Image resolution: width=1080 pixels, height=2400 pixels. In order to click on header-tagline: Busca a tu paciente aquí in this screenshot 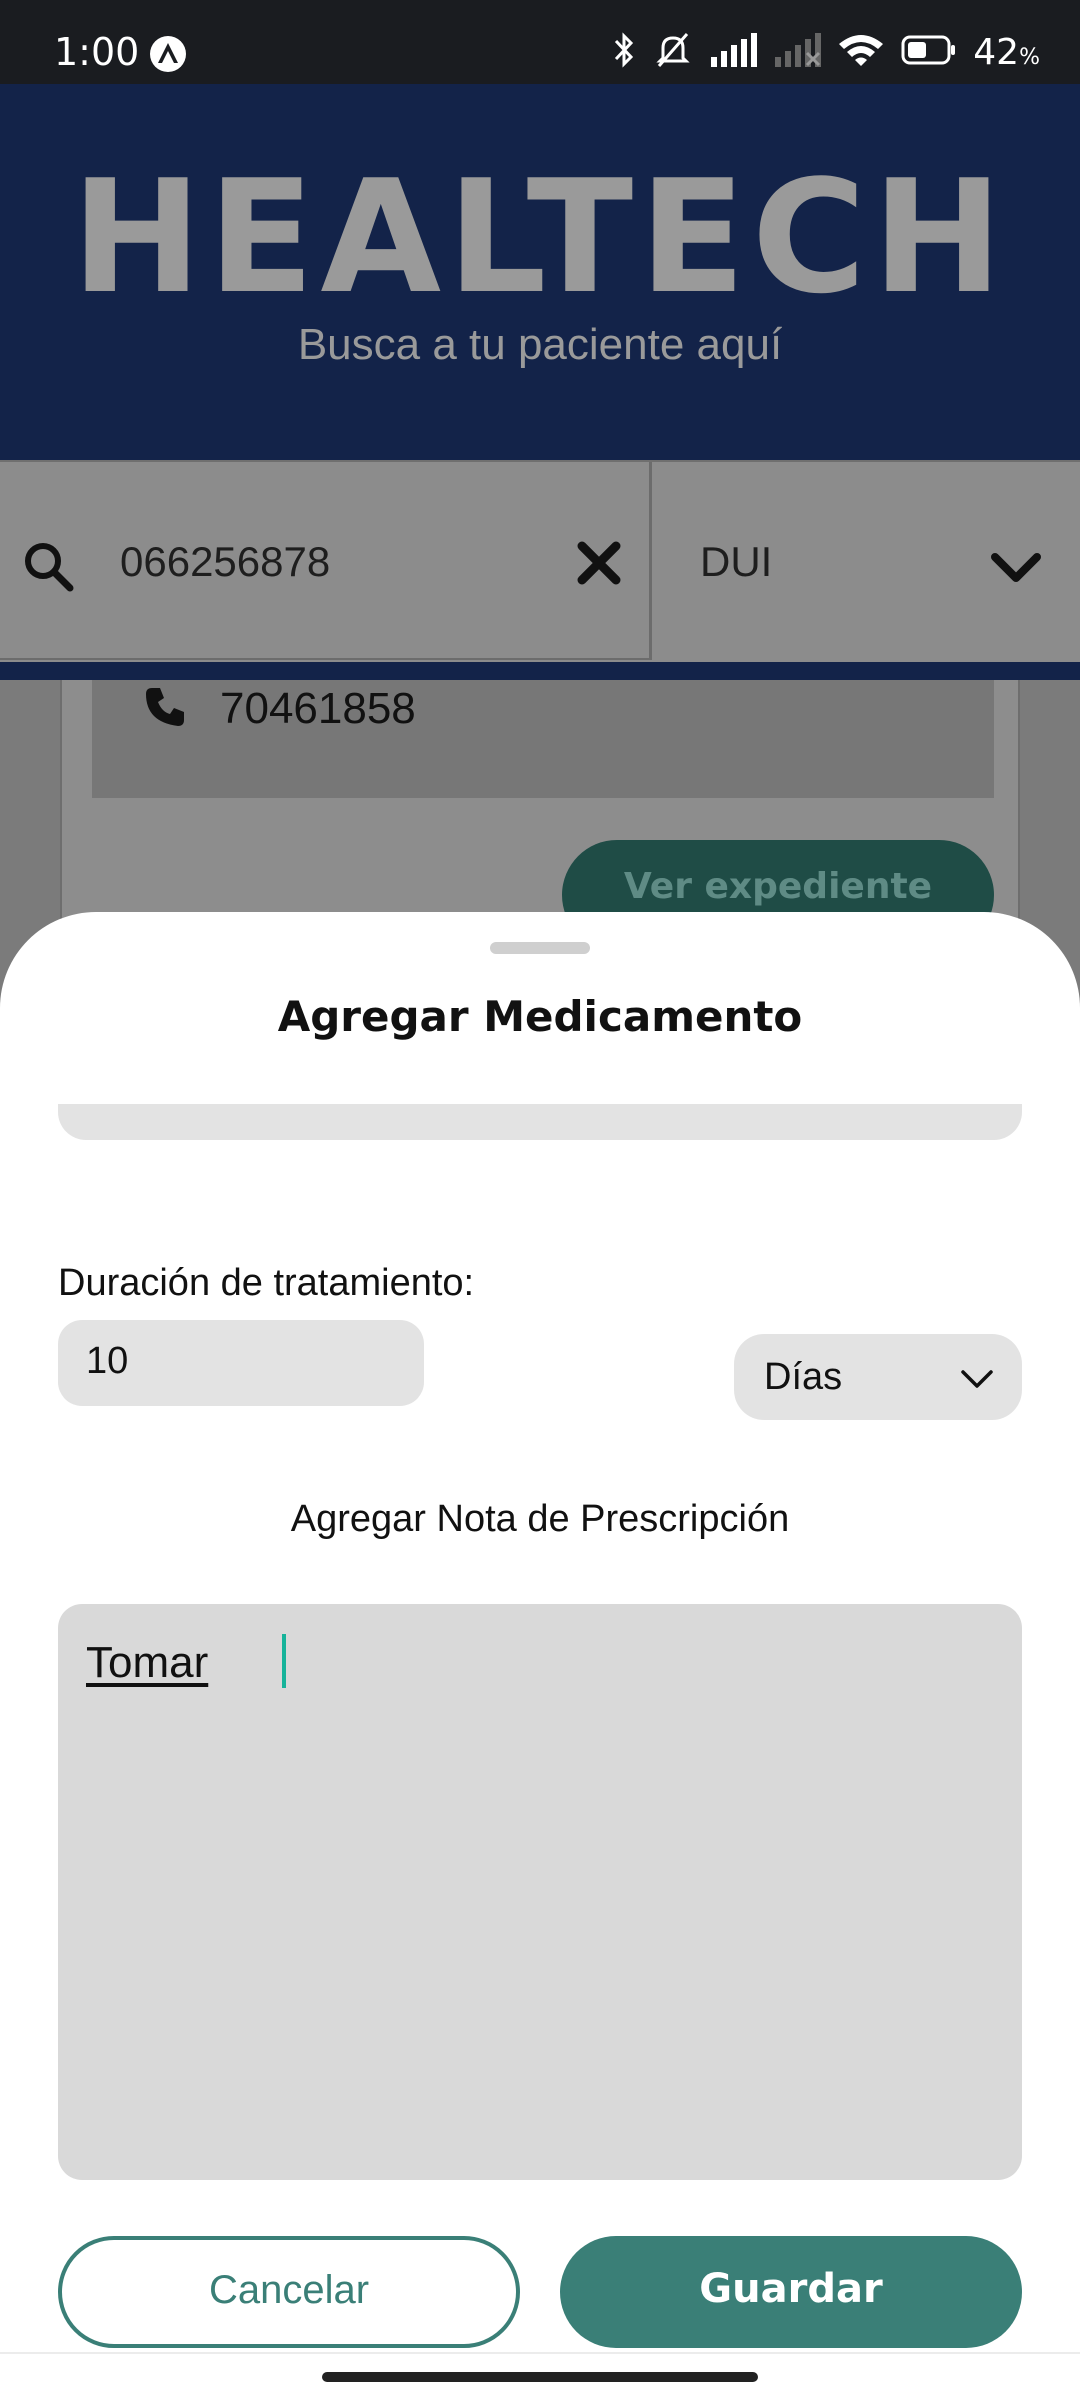, I will do `click(540, 344)`.